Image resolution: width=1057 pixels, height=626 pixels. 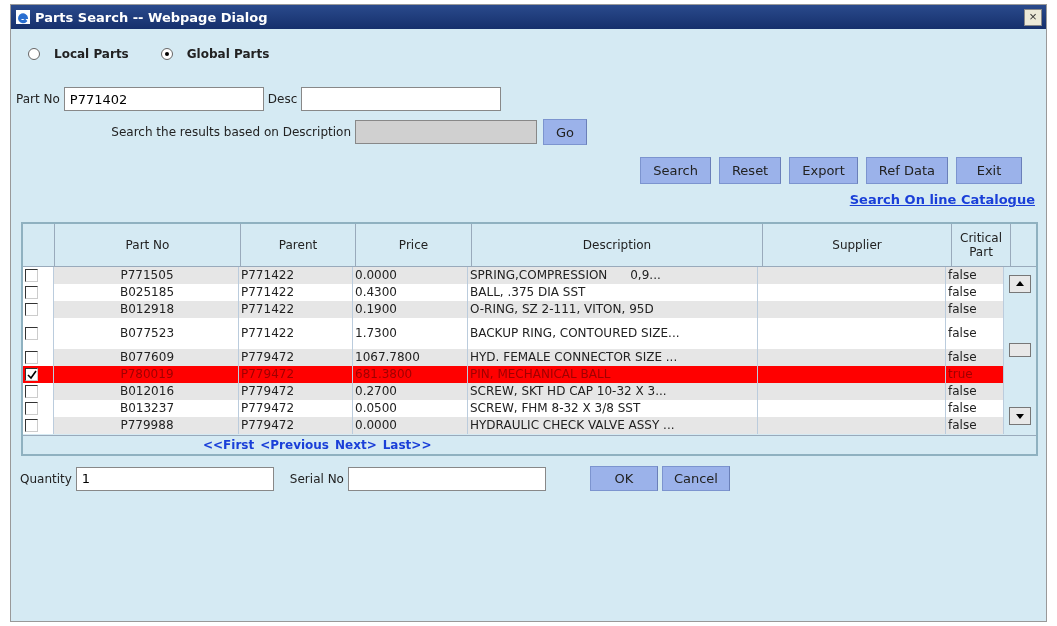 I want to click on table-cell: P779472, so click(x=296, y=425).